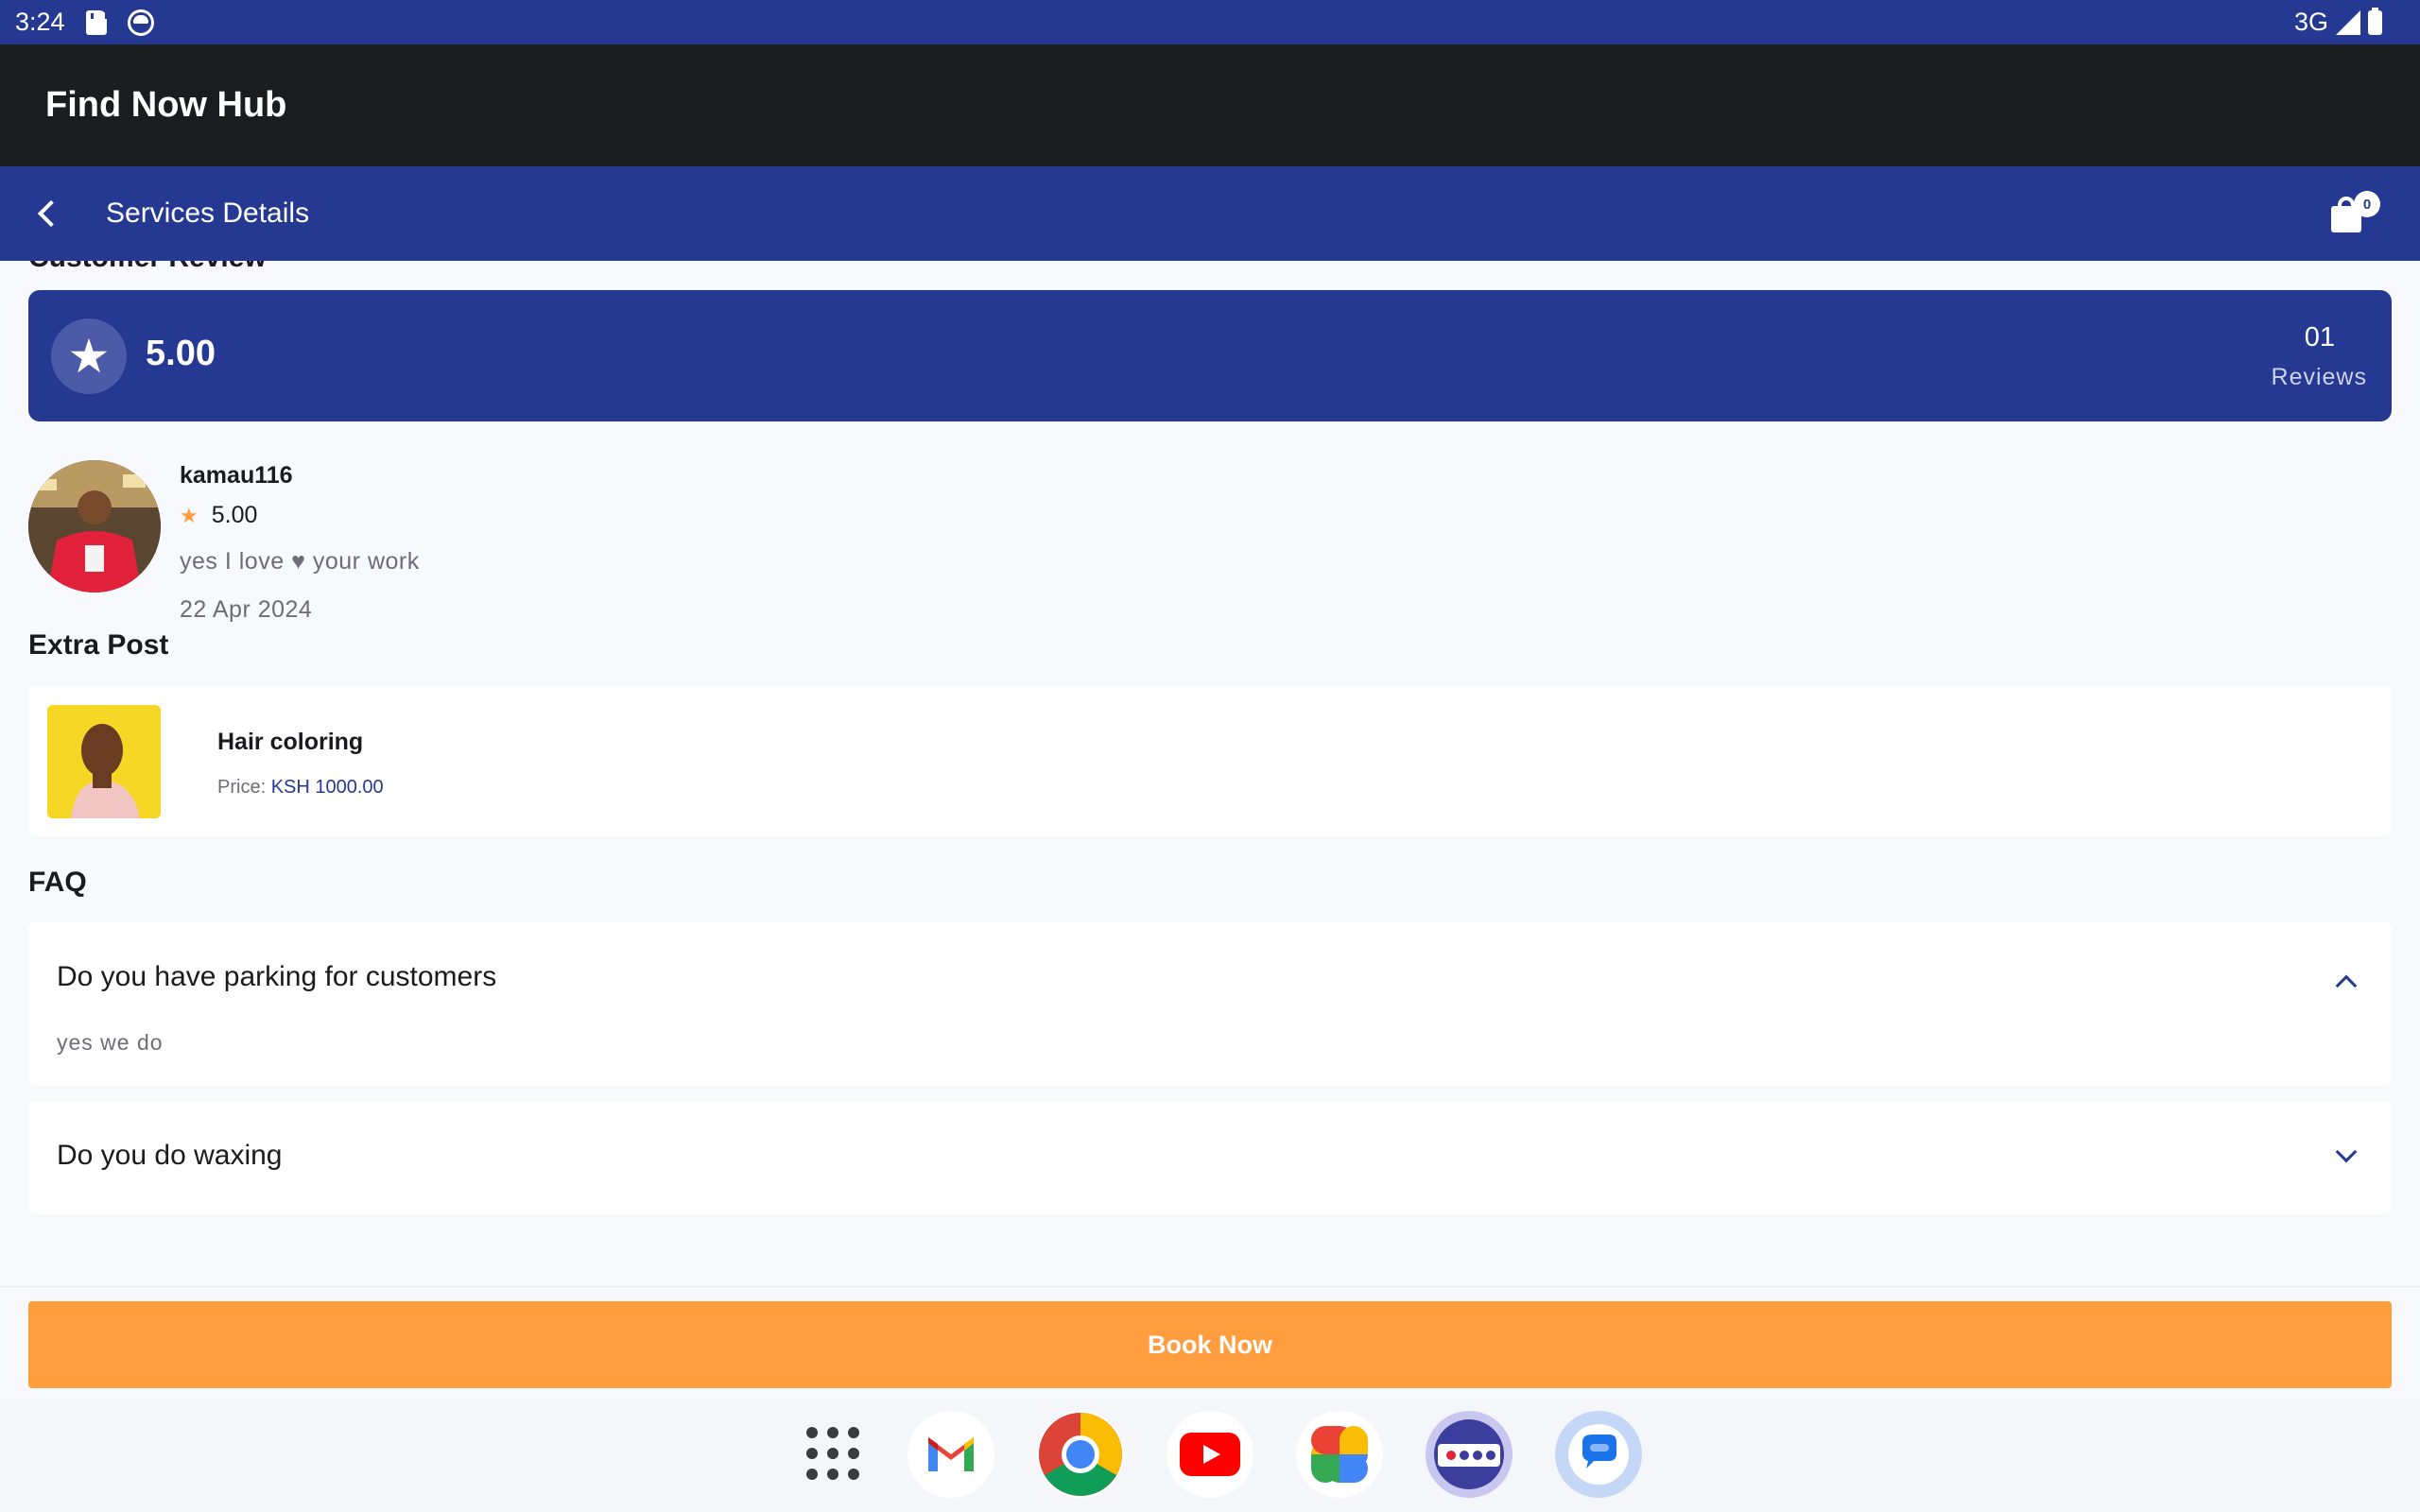  What do you see at coordinates (2319, 377) in the screenshot?
I see `review-count-label: Reviews` at bounding box center [2319, 377].